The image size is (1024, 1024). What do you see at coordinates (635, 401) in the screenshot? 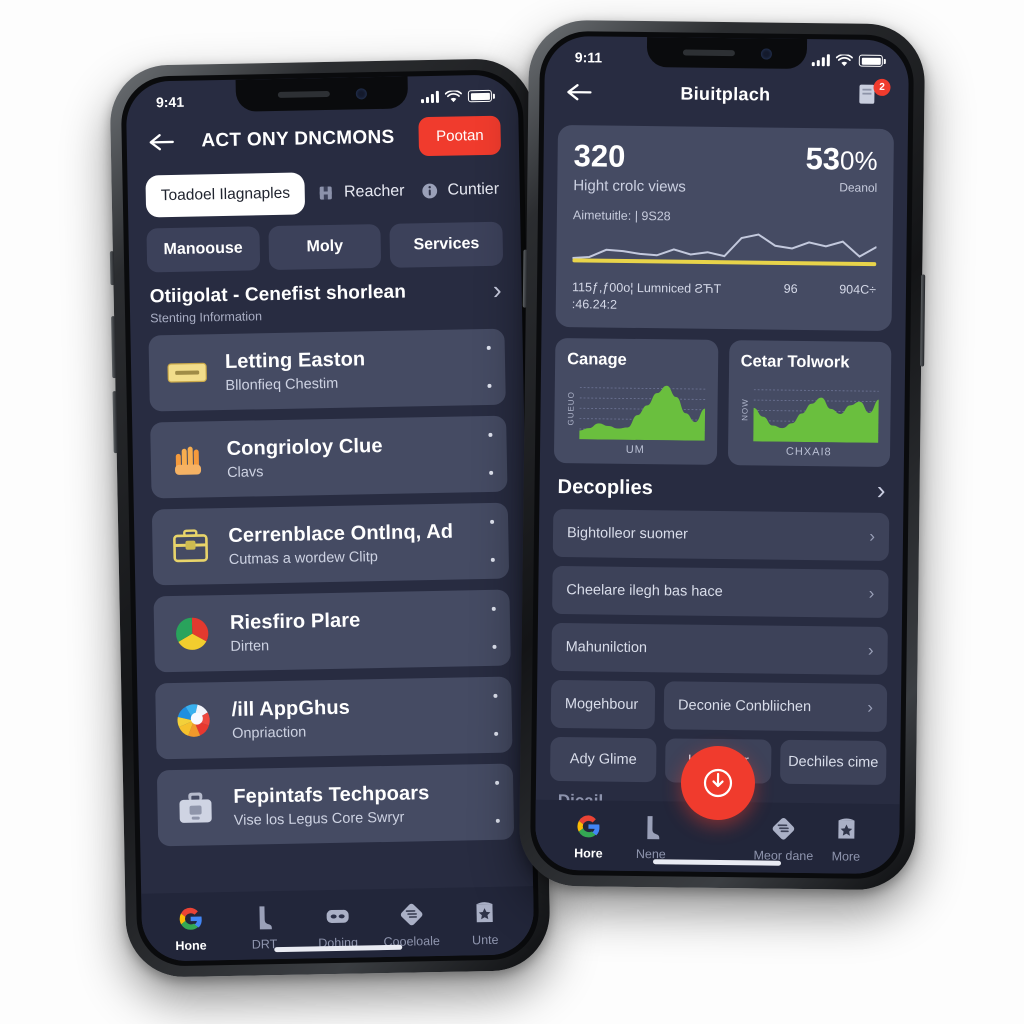
I see `mini-chart-card: Canage GUEUO UM` at bounding box center [635, 401].